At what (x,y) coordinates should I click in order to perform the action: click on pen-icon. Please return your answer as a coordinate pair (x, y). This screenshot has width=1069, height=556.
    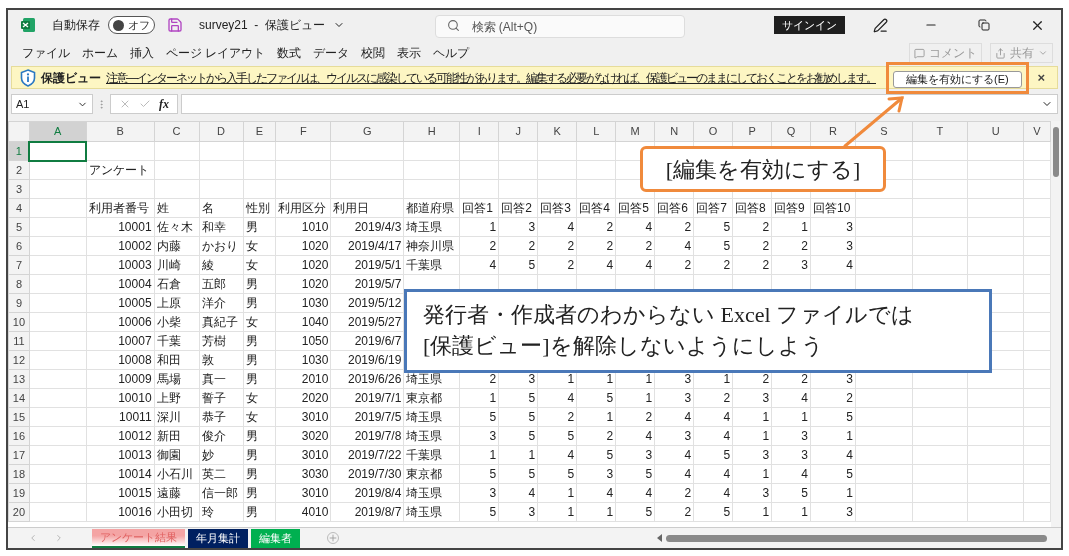
    Looking at the image, I should click on (880, 25).